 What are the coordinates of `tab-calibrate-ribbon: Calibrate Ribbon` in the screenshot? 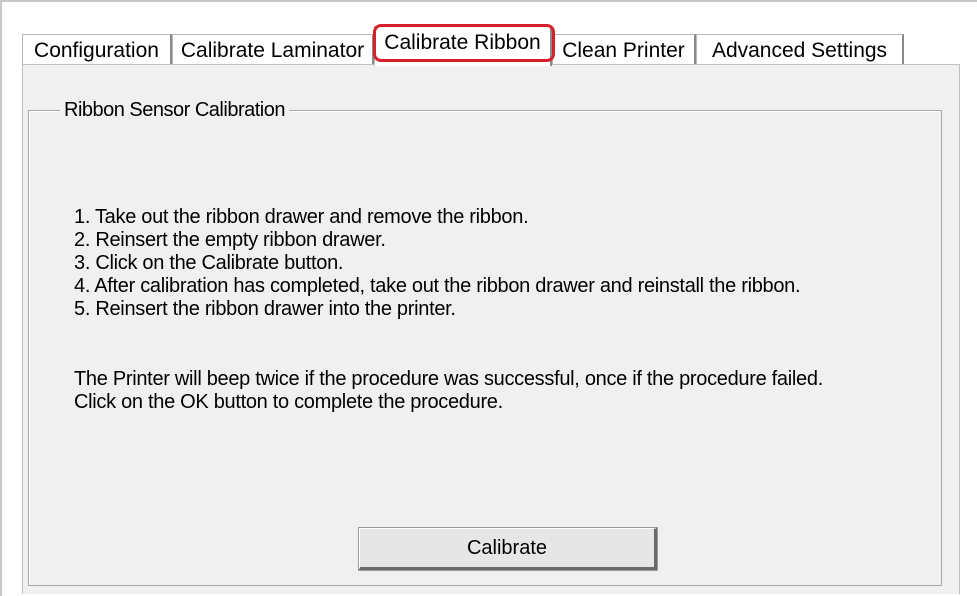 It's located at (463, 46).